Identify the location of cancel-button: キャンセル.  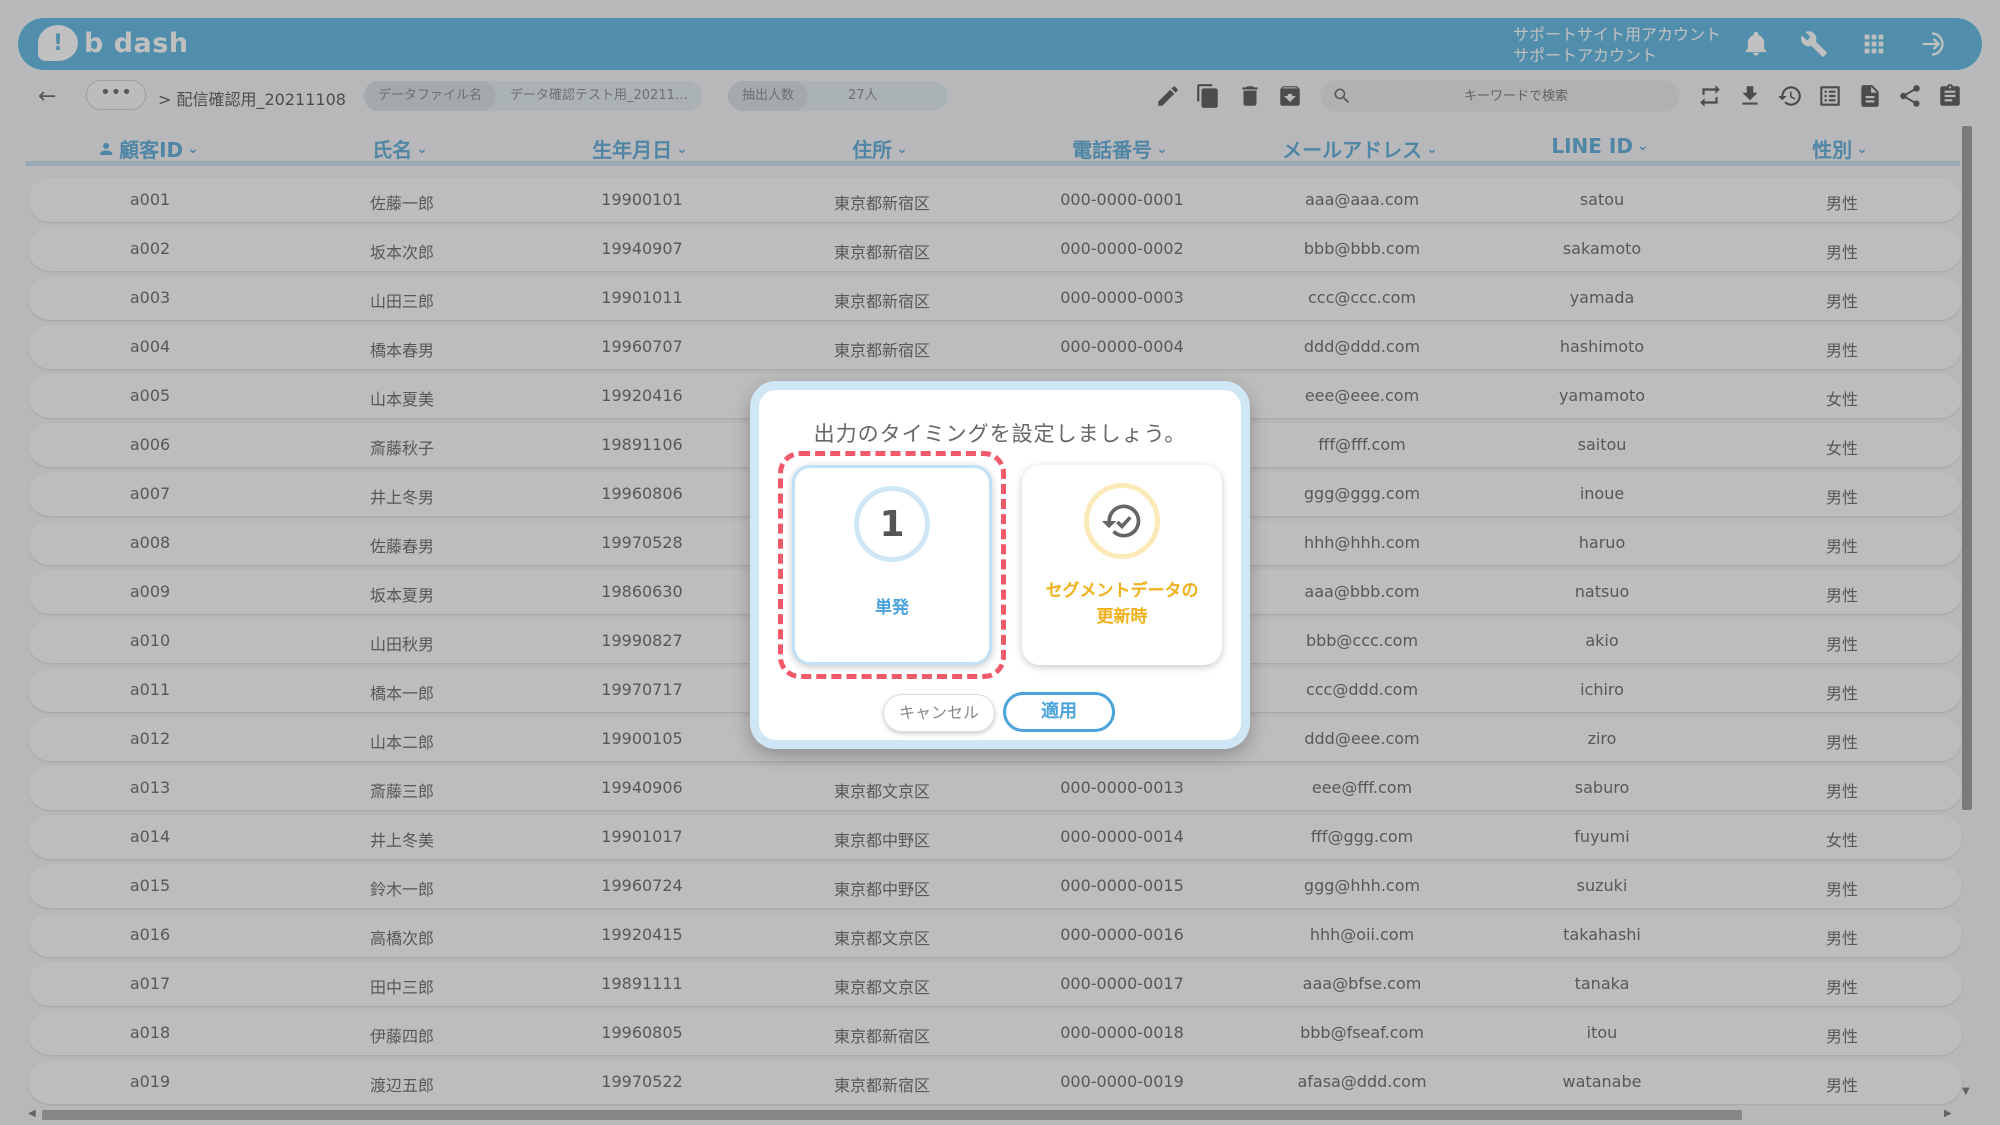
(939, 713).